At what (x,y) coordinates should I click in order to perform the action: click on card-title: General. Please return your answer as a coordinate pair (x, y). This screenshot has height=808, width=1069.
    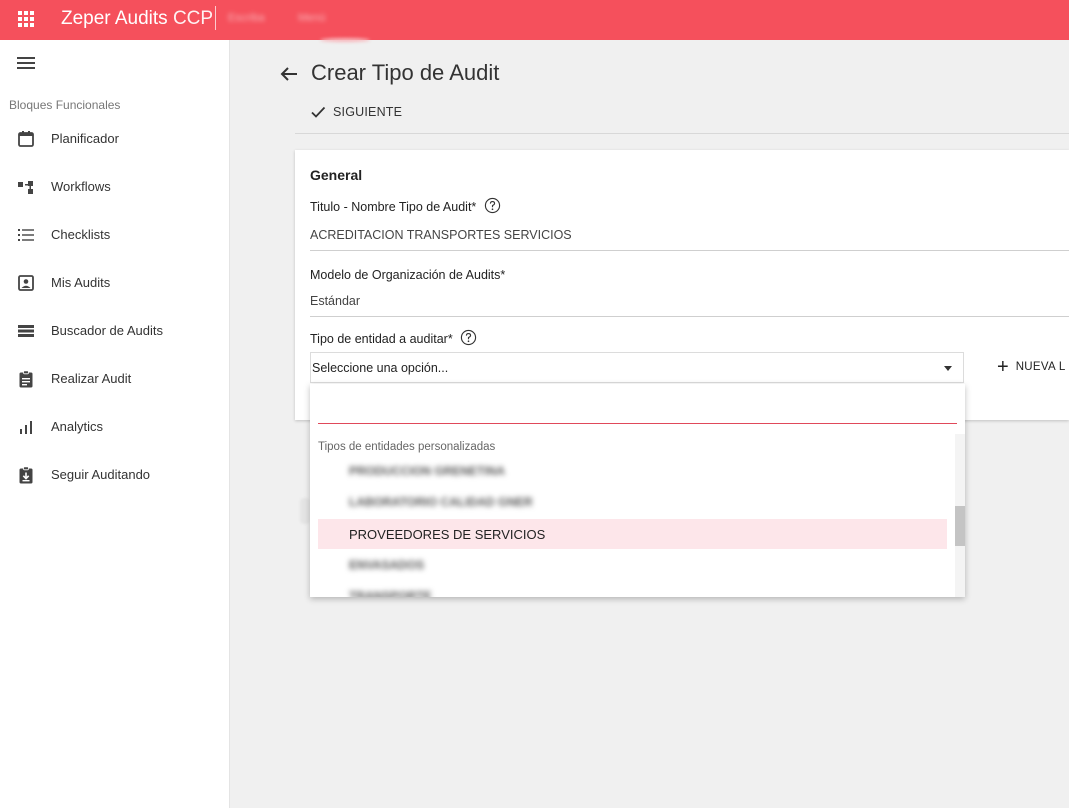
    Looking at the image, I should click on (336, 175).